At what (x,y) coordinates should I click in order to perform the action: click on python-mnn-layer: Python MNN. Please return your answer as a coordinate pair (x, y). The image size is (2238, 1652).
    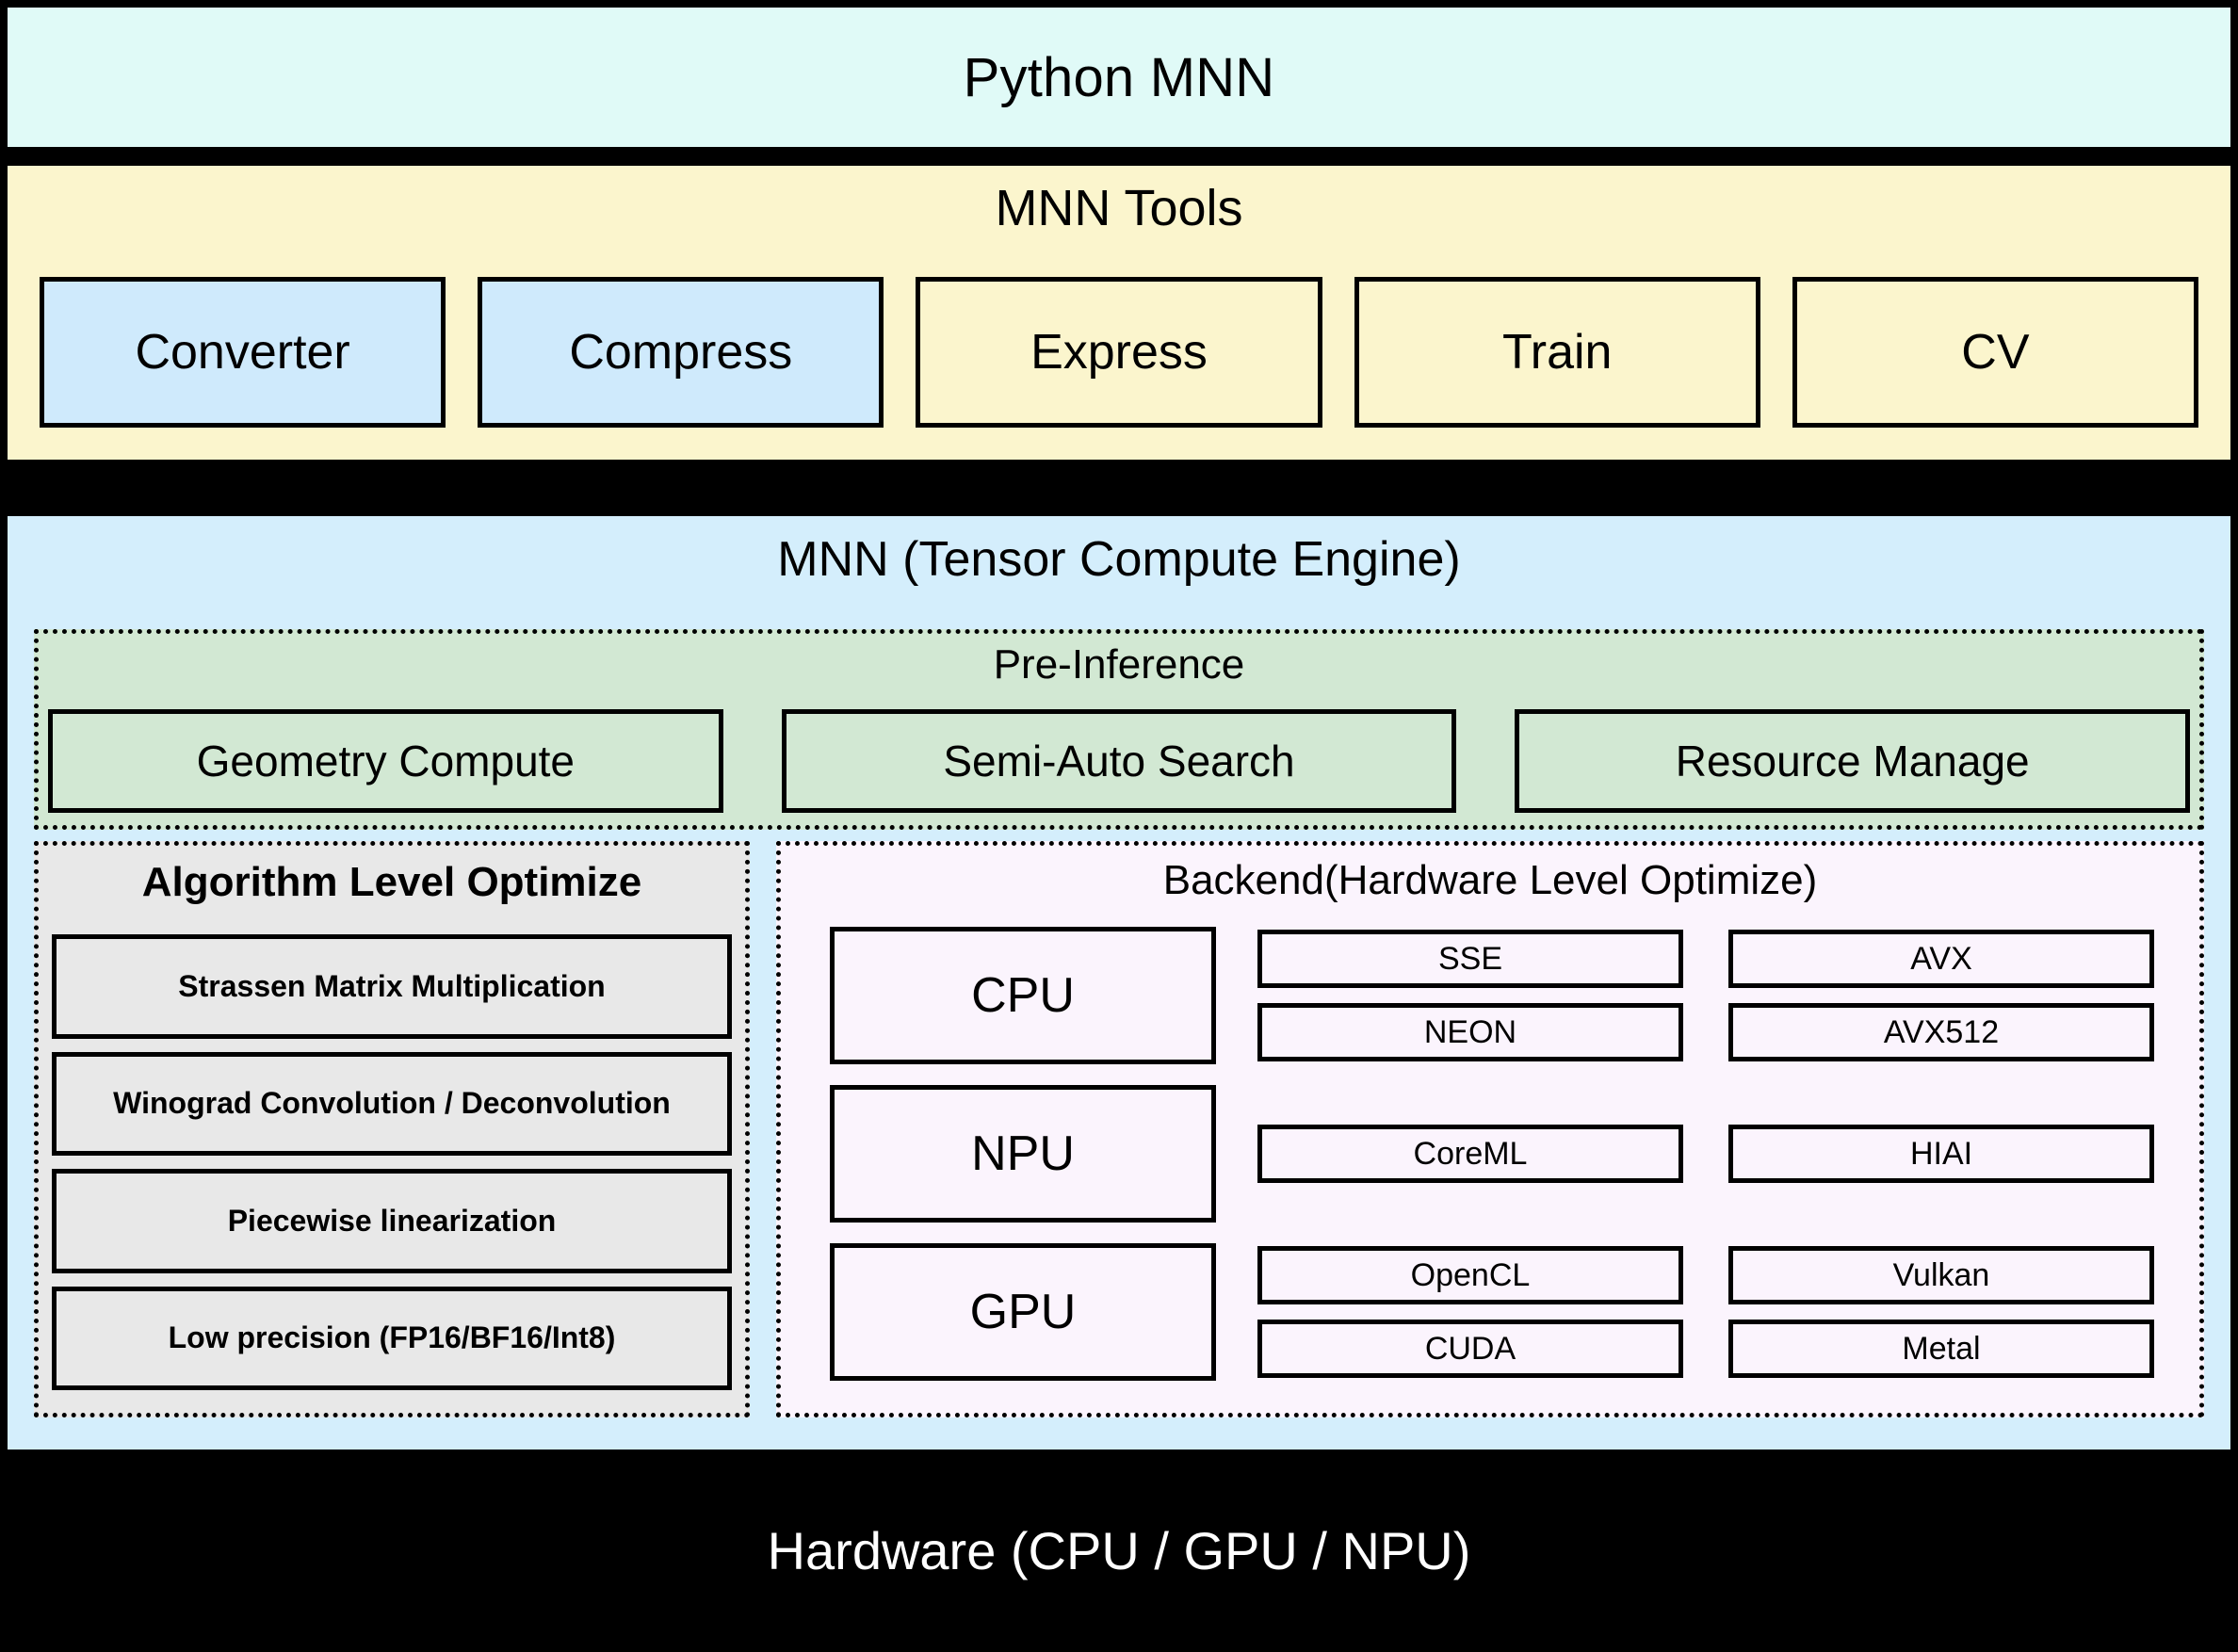
    Looking at the image, I should click on (1119, 77).